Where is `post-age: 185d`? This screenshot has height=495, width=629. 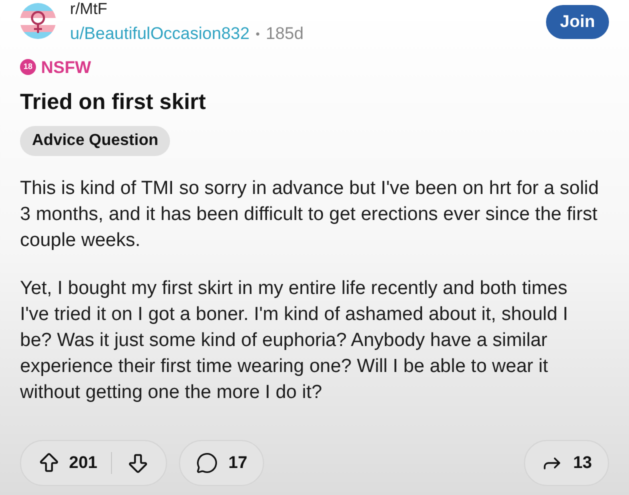 post-age: 185d is located at coordinates (285, 34).